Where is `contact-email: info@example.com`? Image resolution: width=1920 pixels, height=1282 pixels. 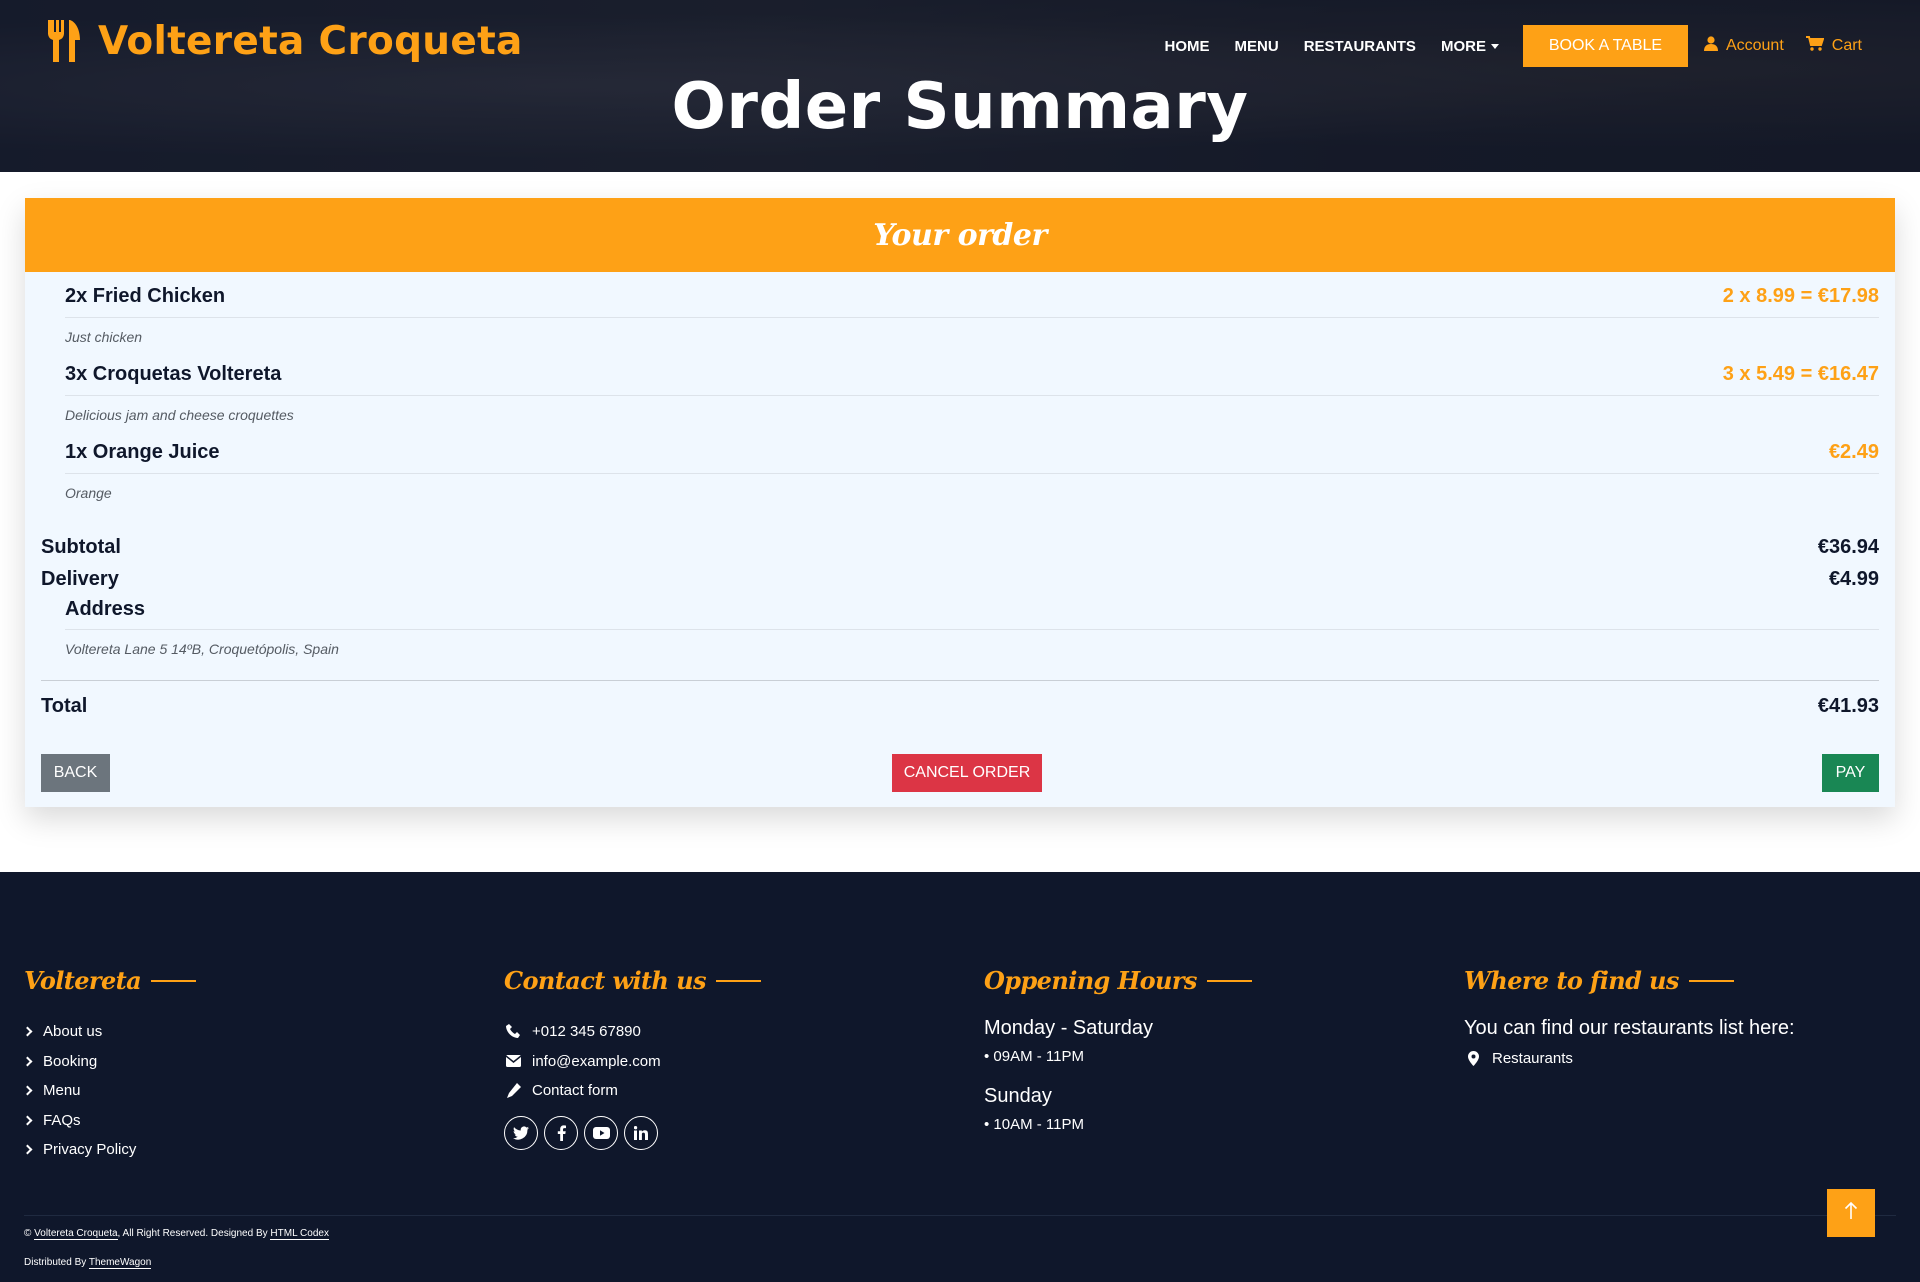 contact-email: info@example.com is located at coordinates (632, 1062).